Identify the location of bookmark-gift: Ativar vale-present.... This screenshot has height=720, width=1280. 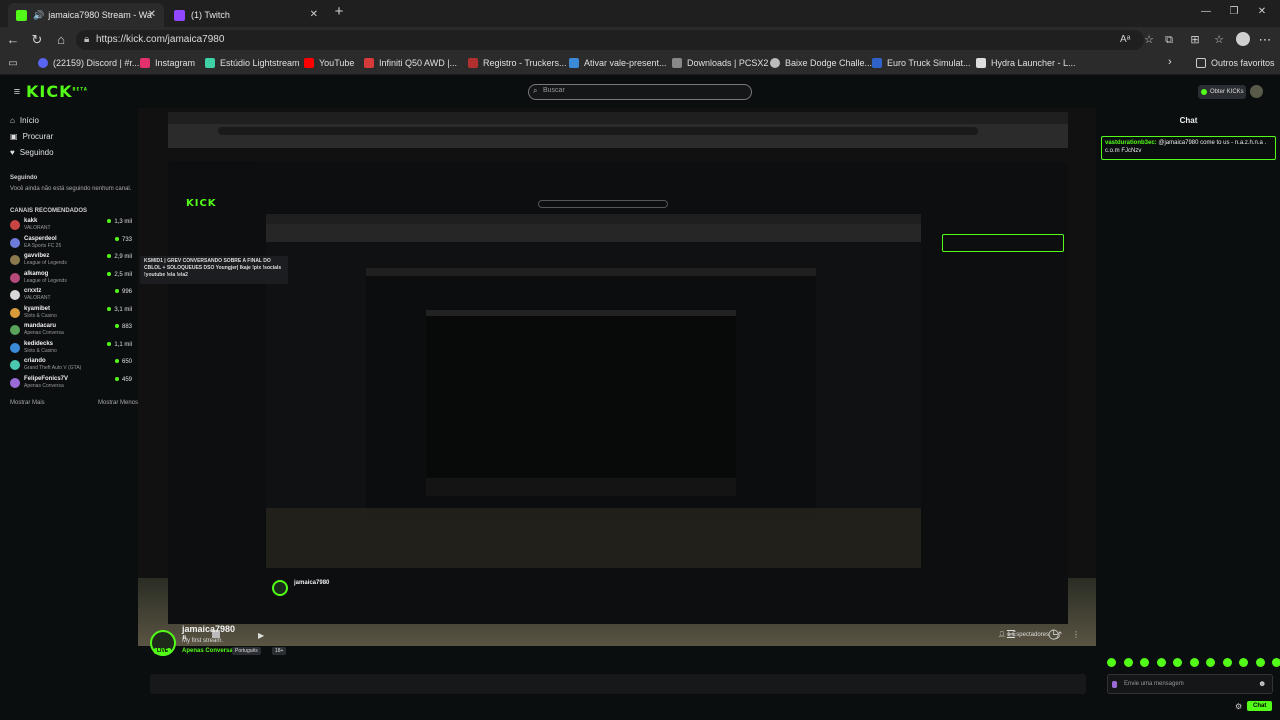
(618, 63).